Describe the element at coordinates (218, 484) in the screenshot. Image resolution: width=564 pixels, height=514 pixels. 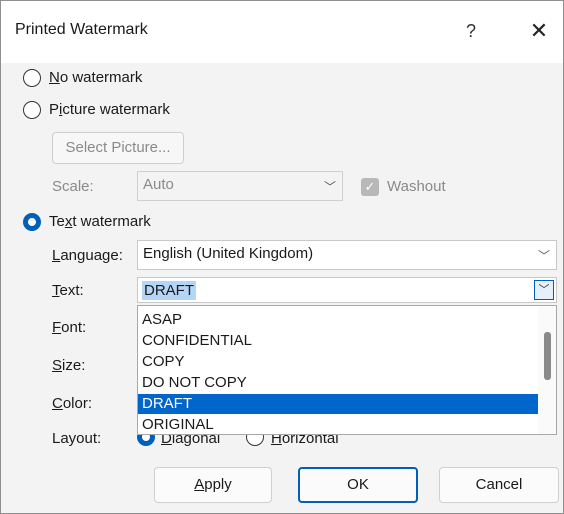
I see `apply-label: pply` at that location.